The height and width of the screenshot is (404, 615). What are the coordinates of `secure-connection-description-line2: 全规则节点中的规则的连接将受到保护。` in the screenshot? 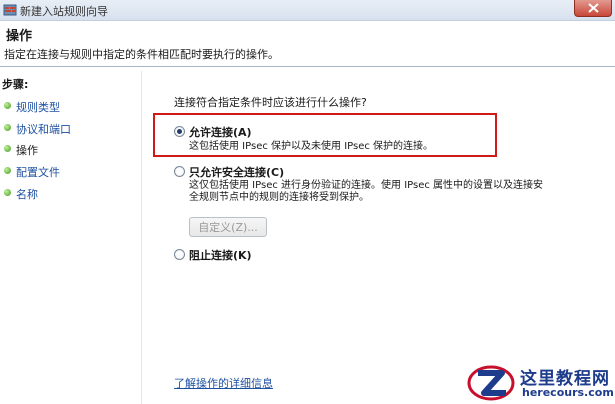 It's located at (279, 197).